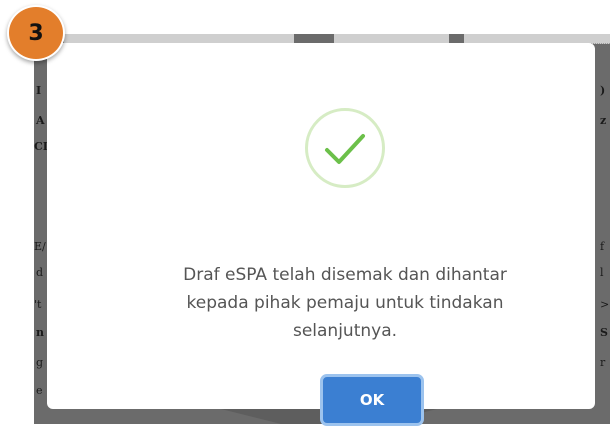  I want to click on document-text-fragment: E/, so click(40, 246).